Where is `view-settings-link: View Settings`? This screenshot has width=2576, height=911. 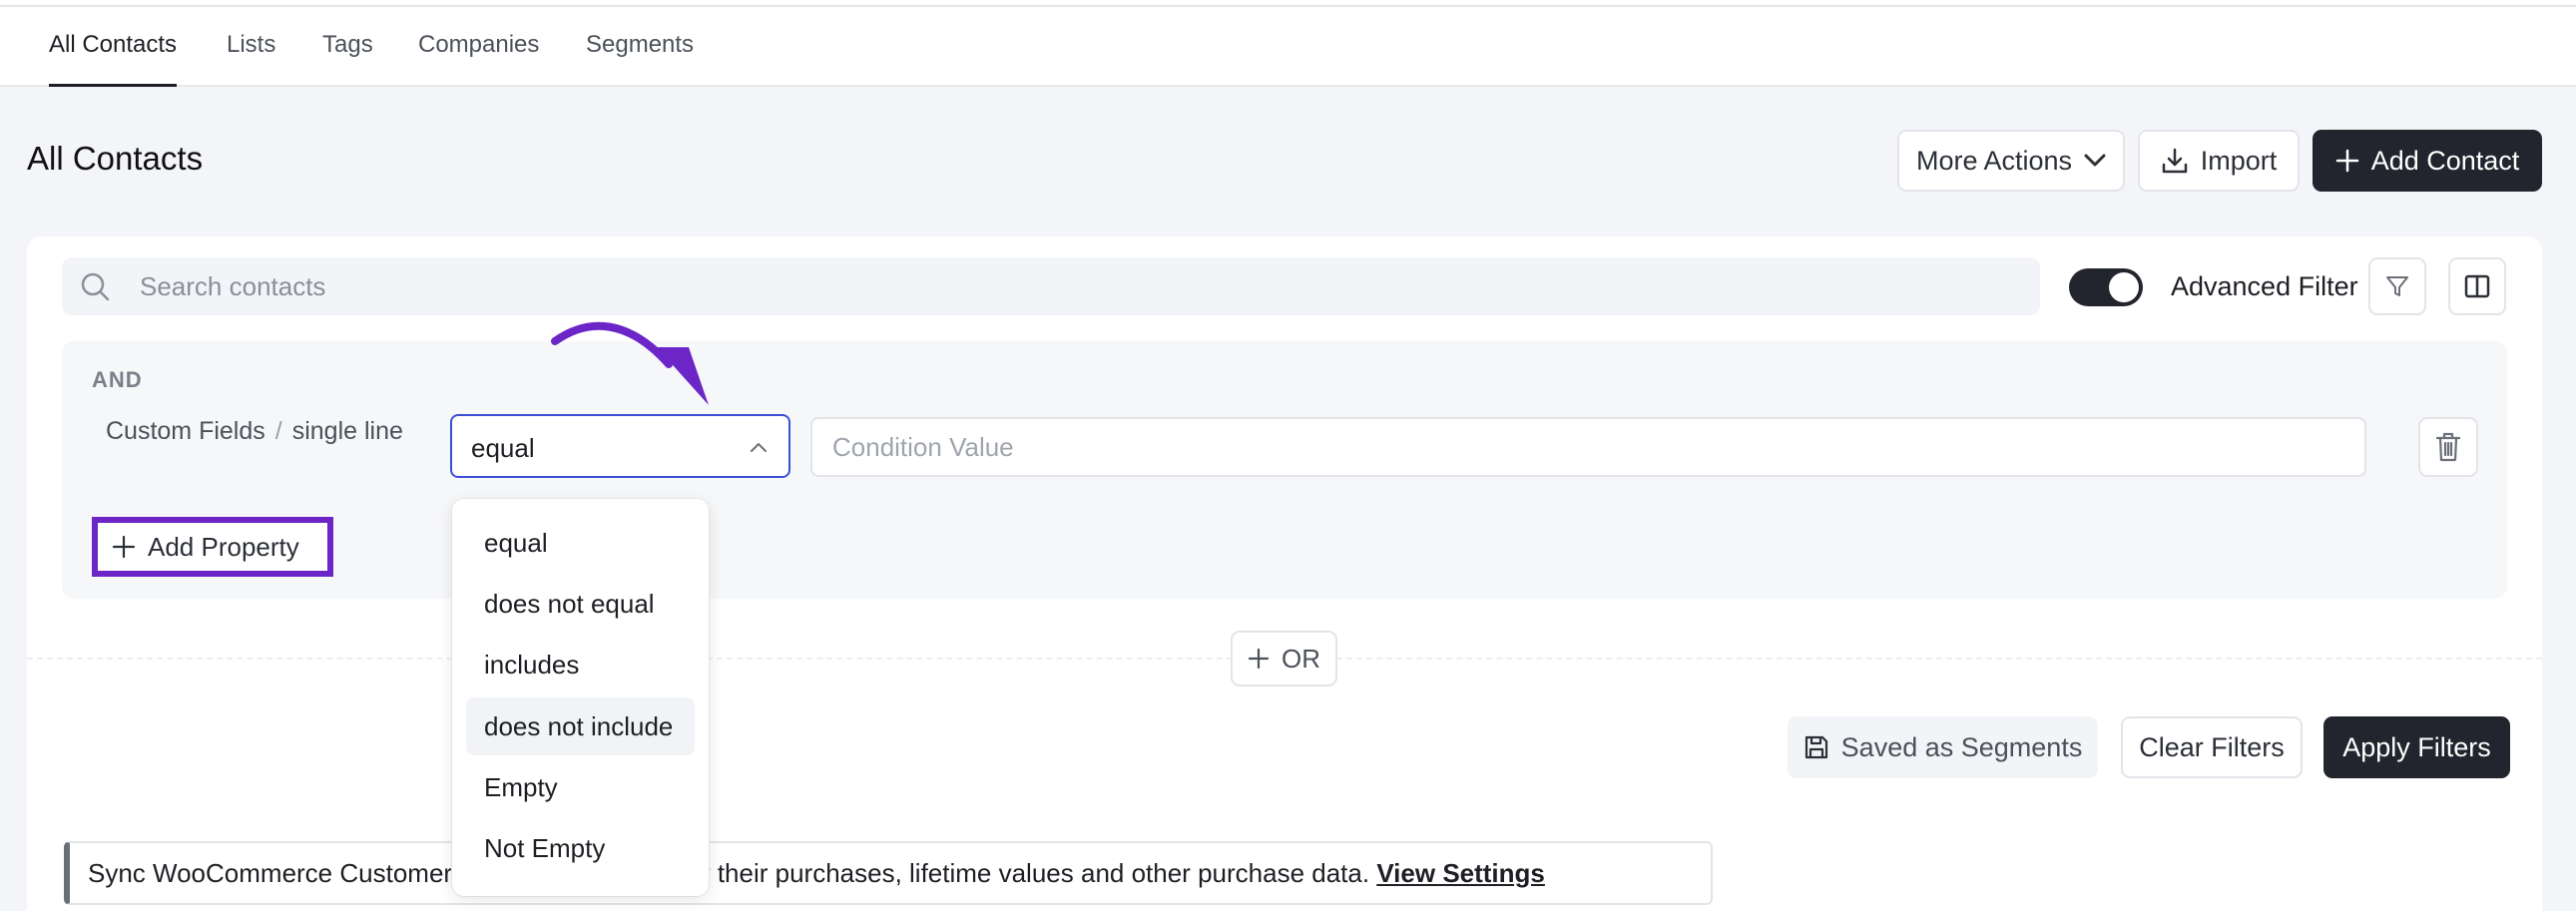 view-settings-link: View Settings is located at coordinates (1461, 873).